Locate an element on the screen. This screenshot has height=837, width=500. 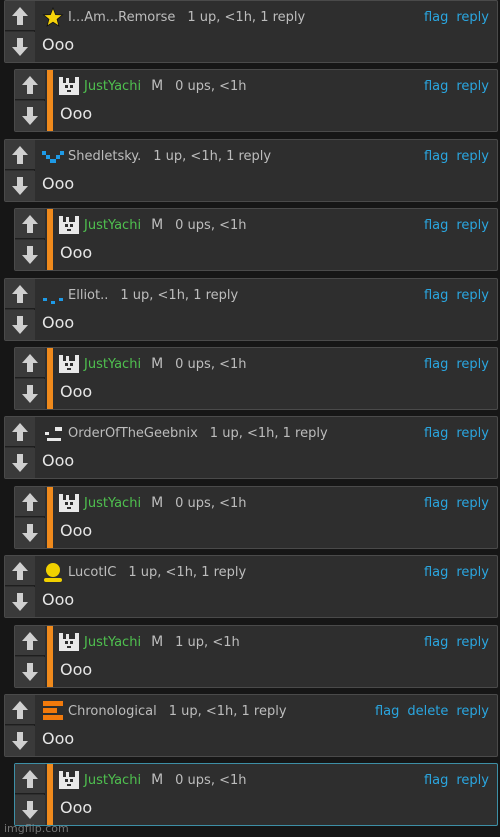
comment-header: JustYachi M 1 up, <1h is located at coordinates (148, 642).